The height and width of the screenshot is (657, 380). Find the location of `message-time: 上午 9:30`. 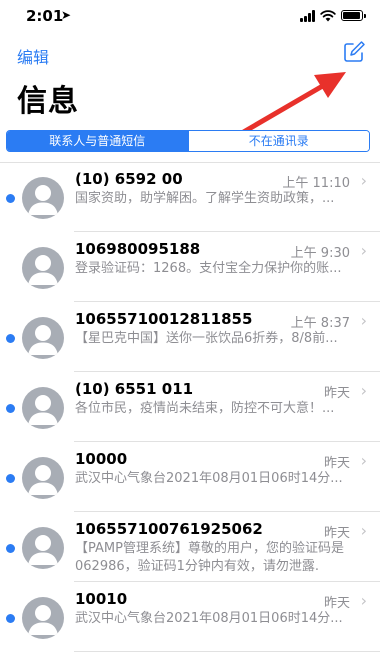

message-time: 上午 9:30 is located at coordinates (320, 253).